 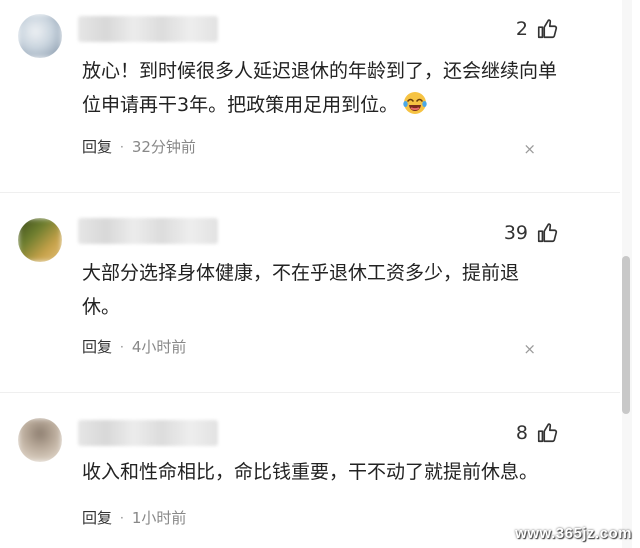 What do you see at coordinates (515, 233) in the screenshot?
I see `like-count: 39` at bounding box center [515, 233].